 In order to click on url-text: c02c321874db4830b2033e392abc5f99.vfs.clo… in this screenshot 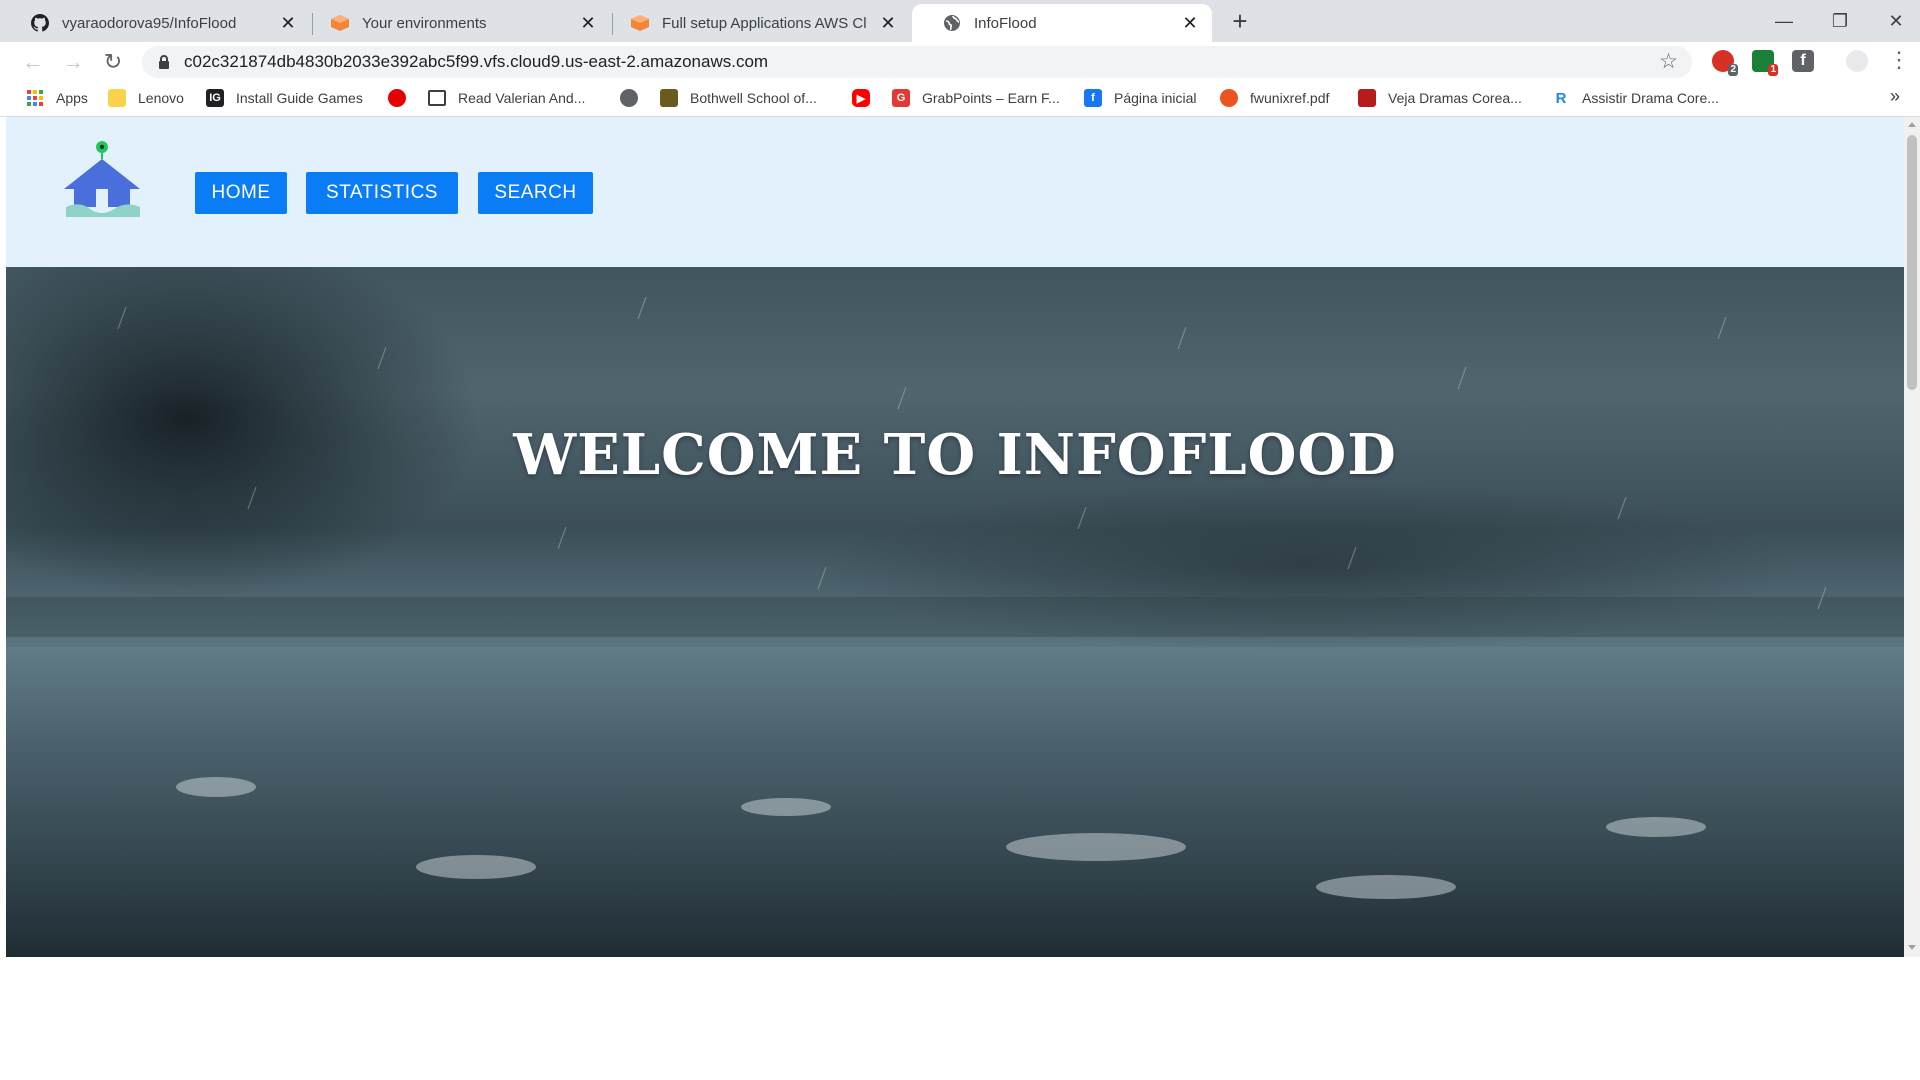, I will do `click(476, 62)`.